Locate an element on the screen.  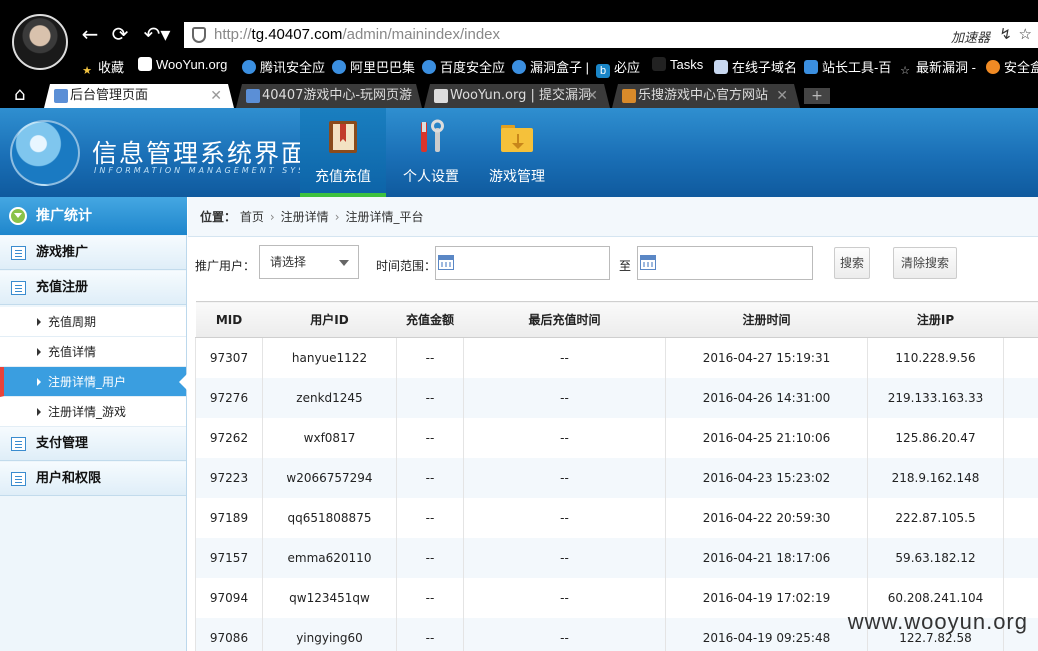
game-icon is located at coordinates (629, 96).